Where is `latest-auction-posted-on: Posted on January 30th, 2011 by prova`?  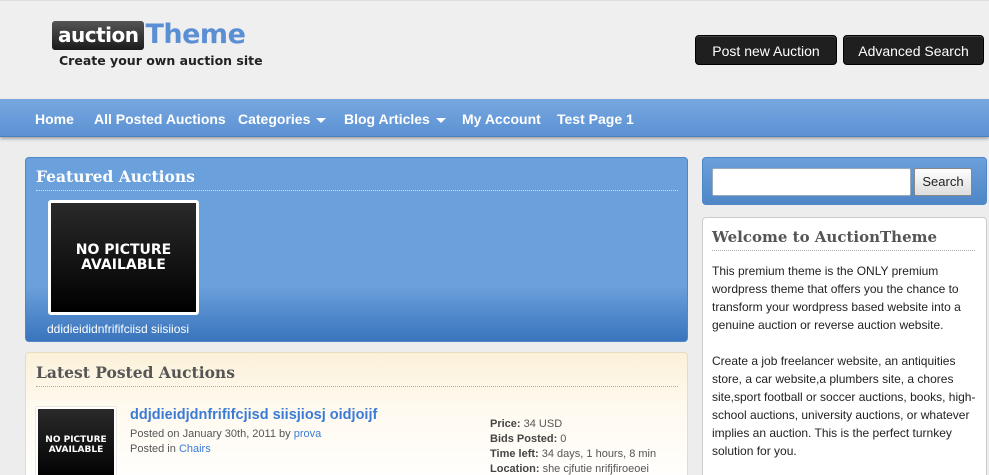 latest-auction-posted-on: Posted on January 30th, 2011 by prova is located at coordinates (225, 434).